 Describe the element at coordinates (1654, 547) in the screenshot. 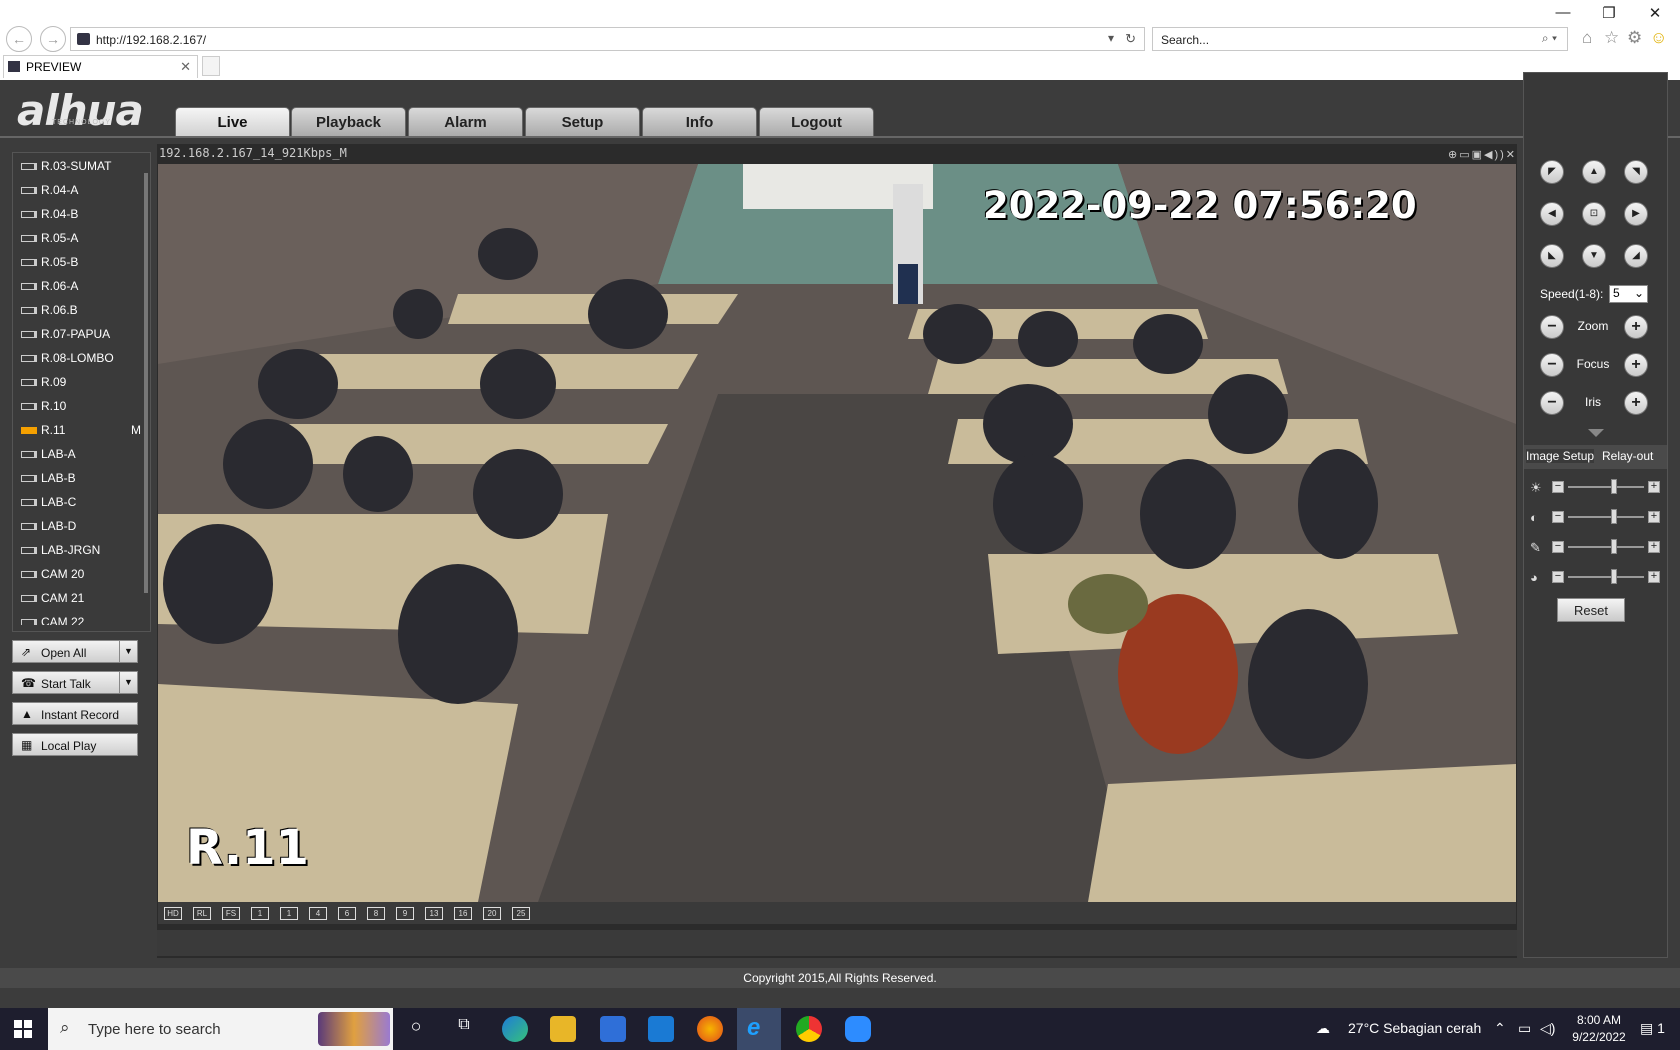

I see `saturation-plus-button: +` at that location.